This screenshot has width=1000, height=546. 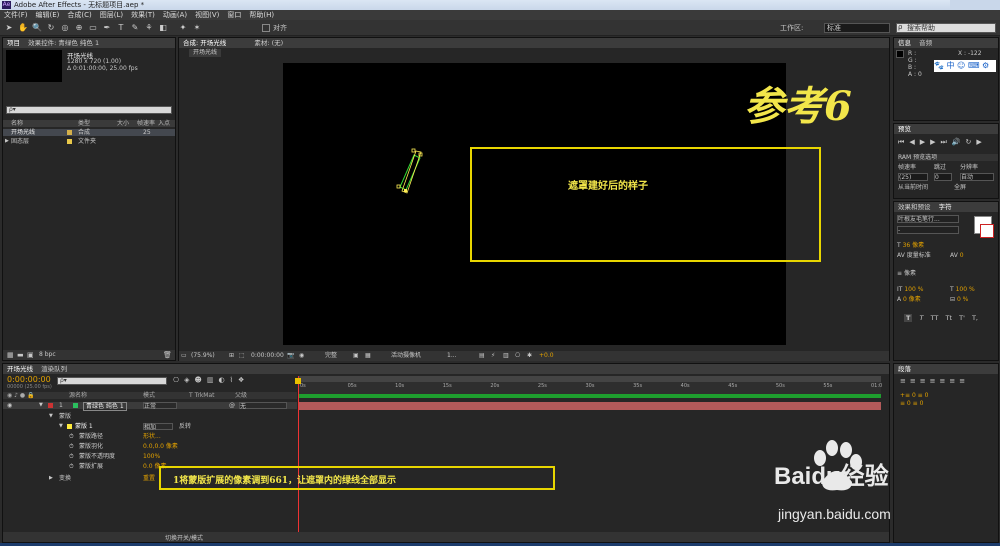 What do you see at coordinates (201, 380) in the screenshot?
I see `shy-icon: ☻` at bounding box center [201, 380].